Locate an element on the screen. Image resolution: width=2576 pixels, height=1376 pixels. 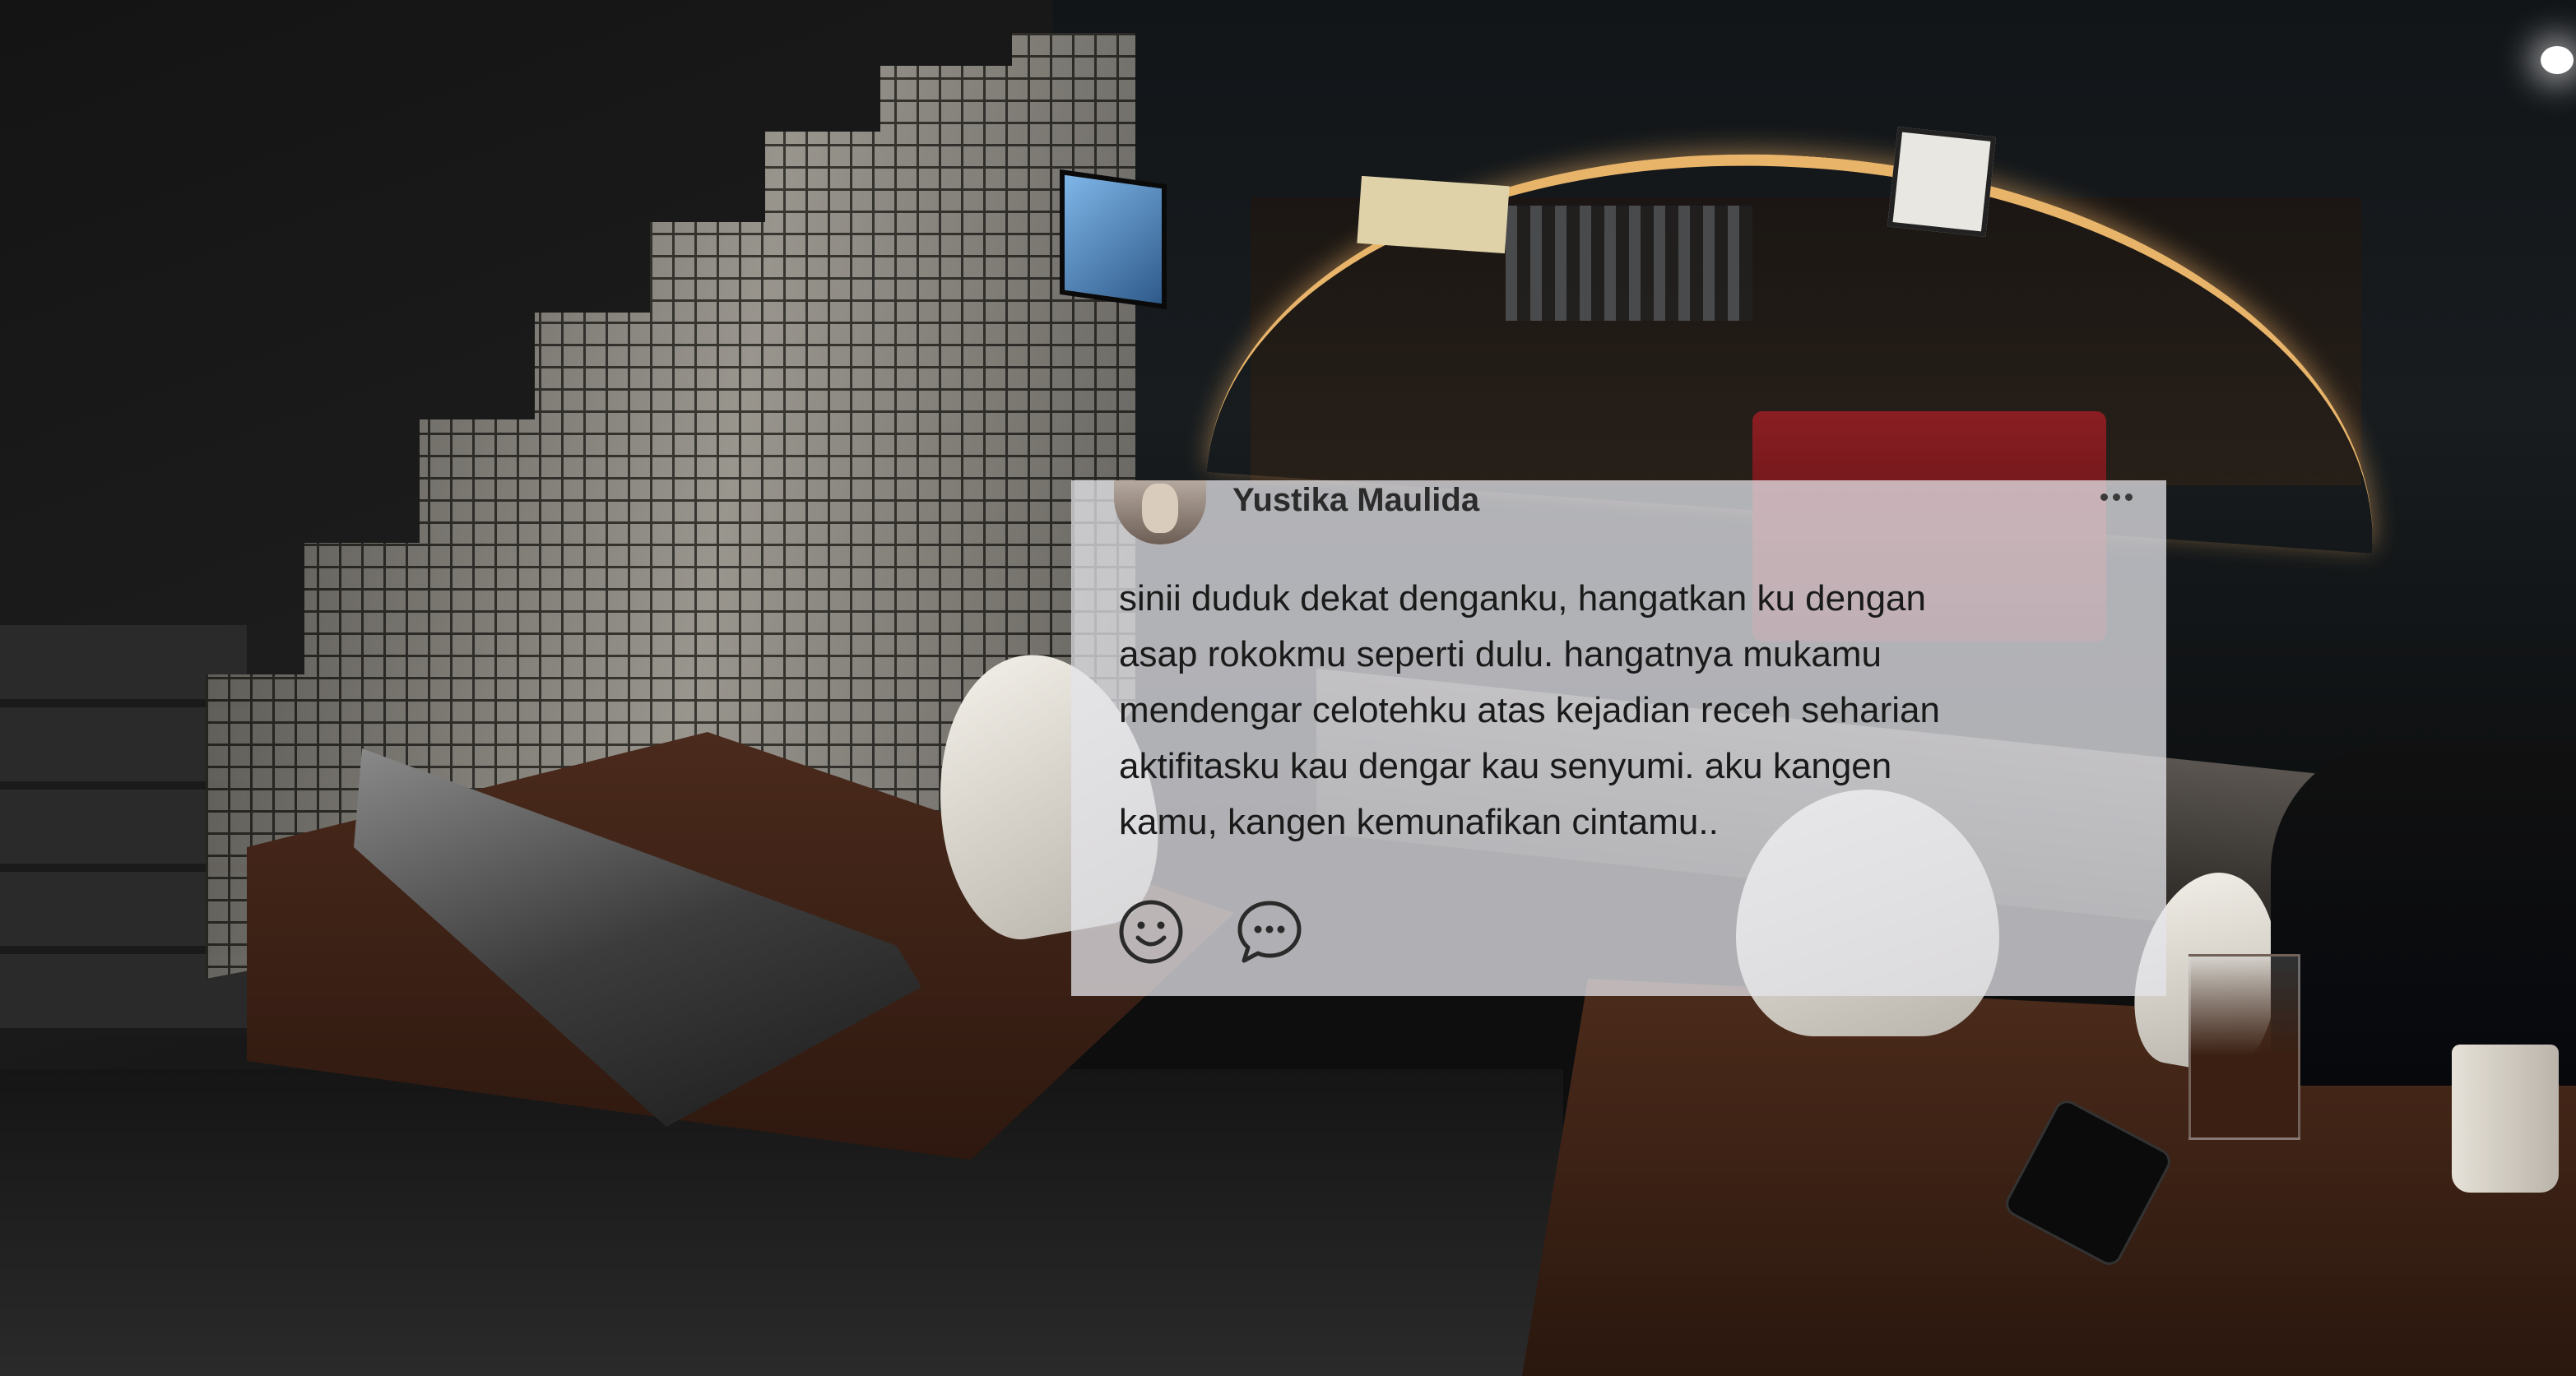
more-horizontal-icon is located at coordinates (2116, 497).